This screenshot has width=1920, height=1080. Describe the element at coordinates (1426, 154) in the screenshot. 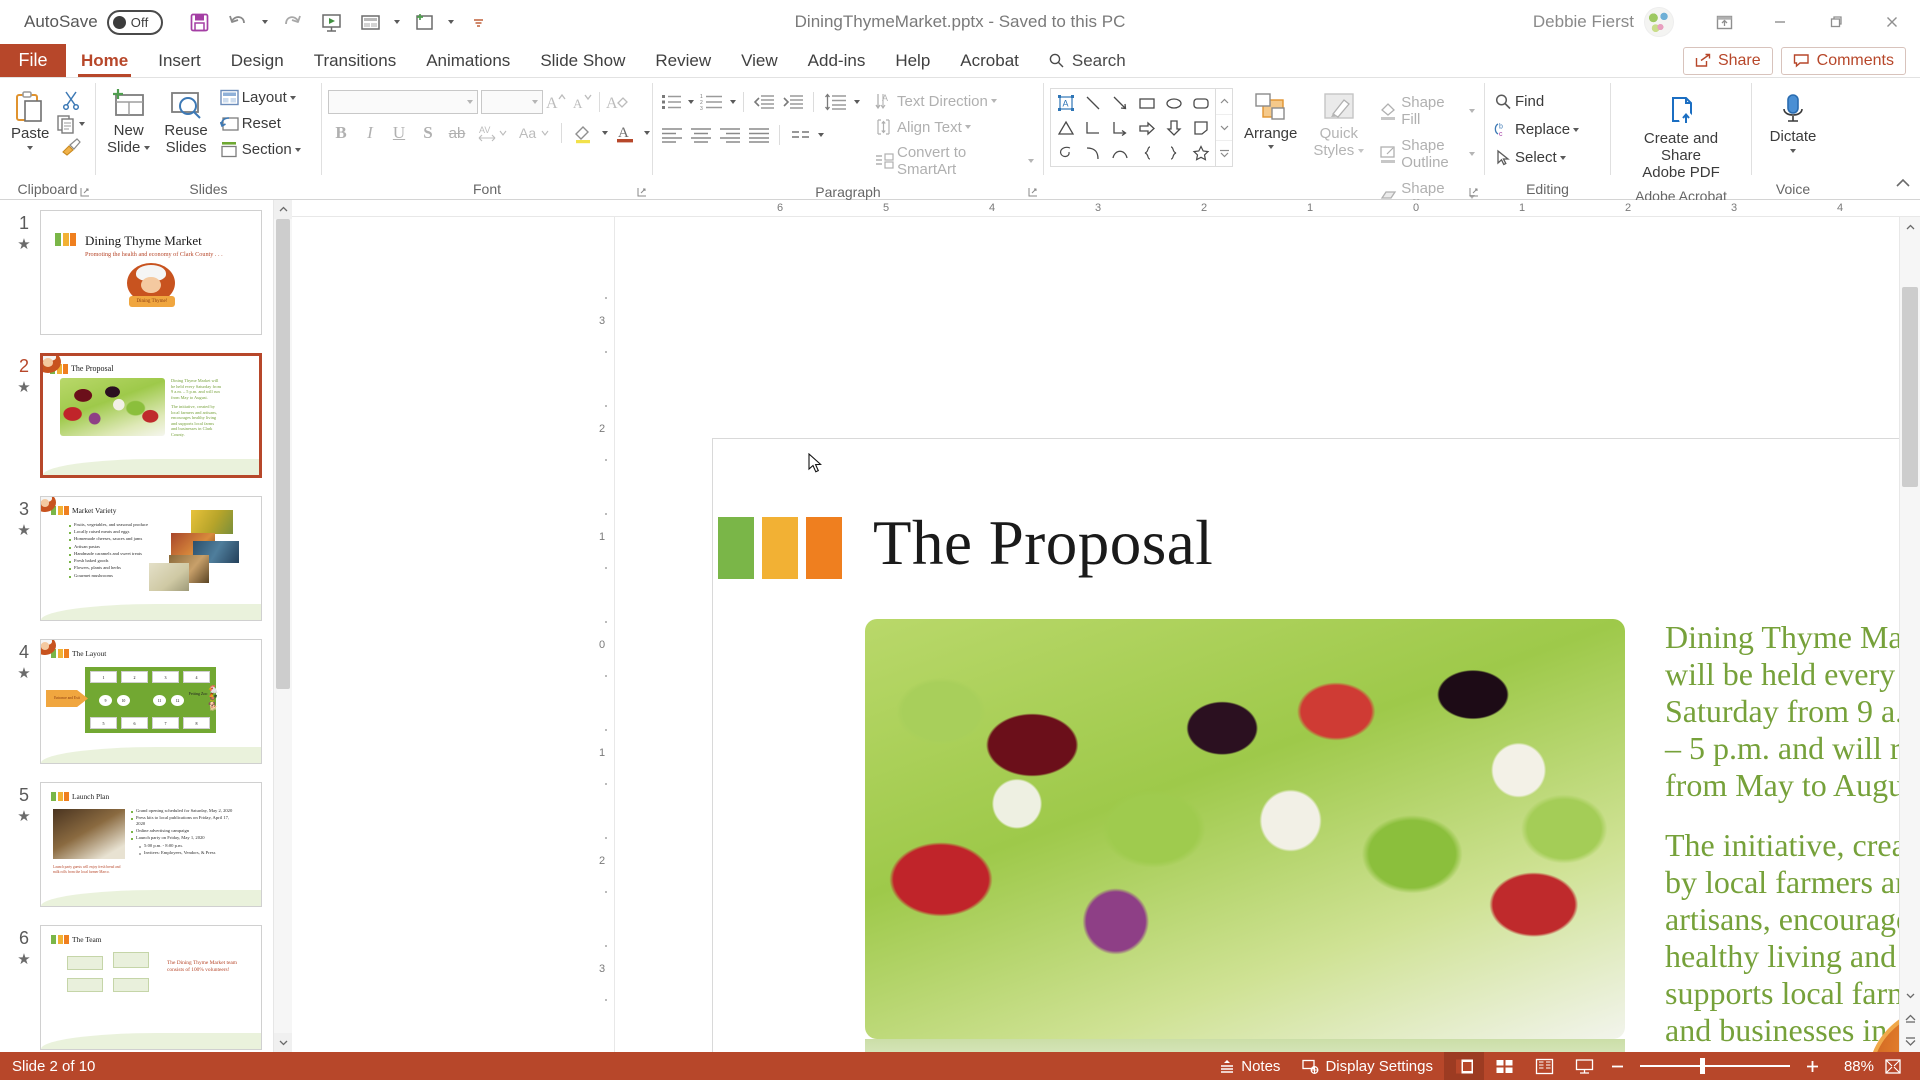

I see `shape-outline-button: Shape Outline` at that location.